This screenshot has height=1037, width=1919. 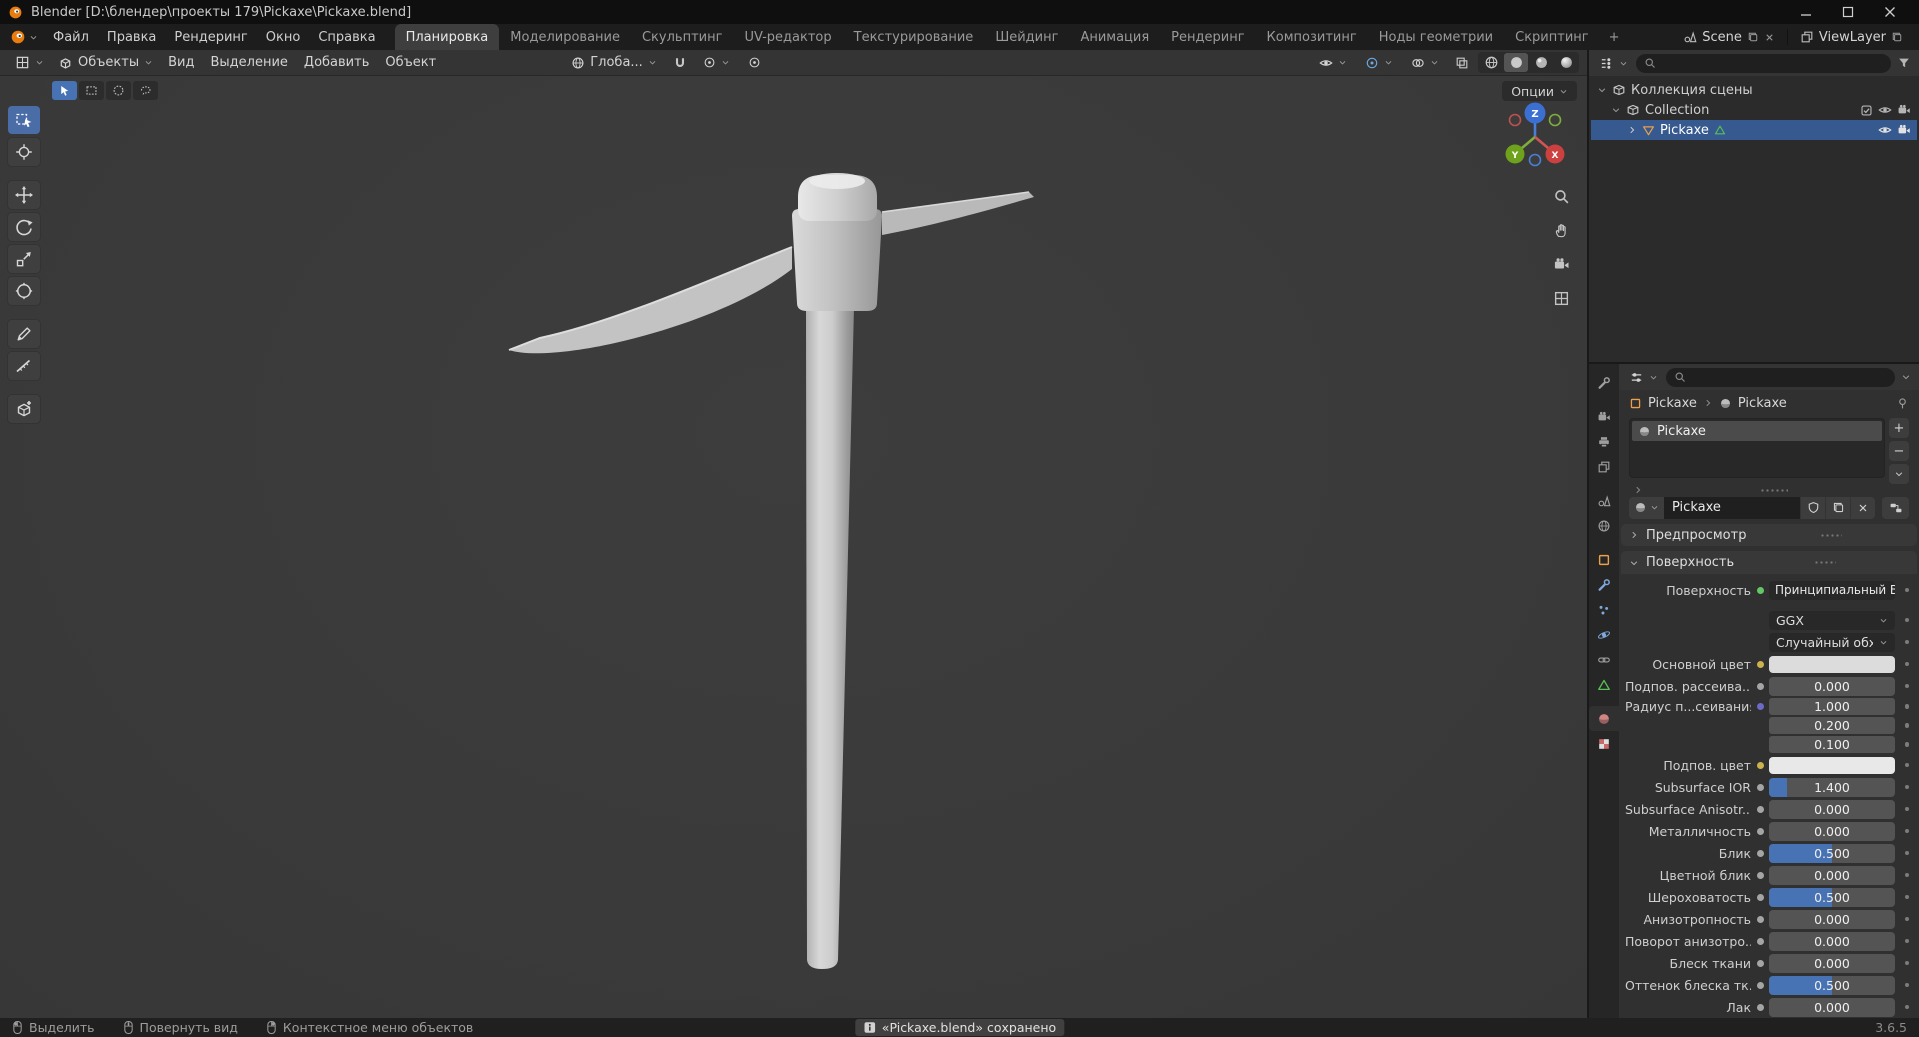 I want to click on blender-menu-button, so click(x=24, y=37).